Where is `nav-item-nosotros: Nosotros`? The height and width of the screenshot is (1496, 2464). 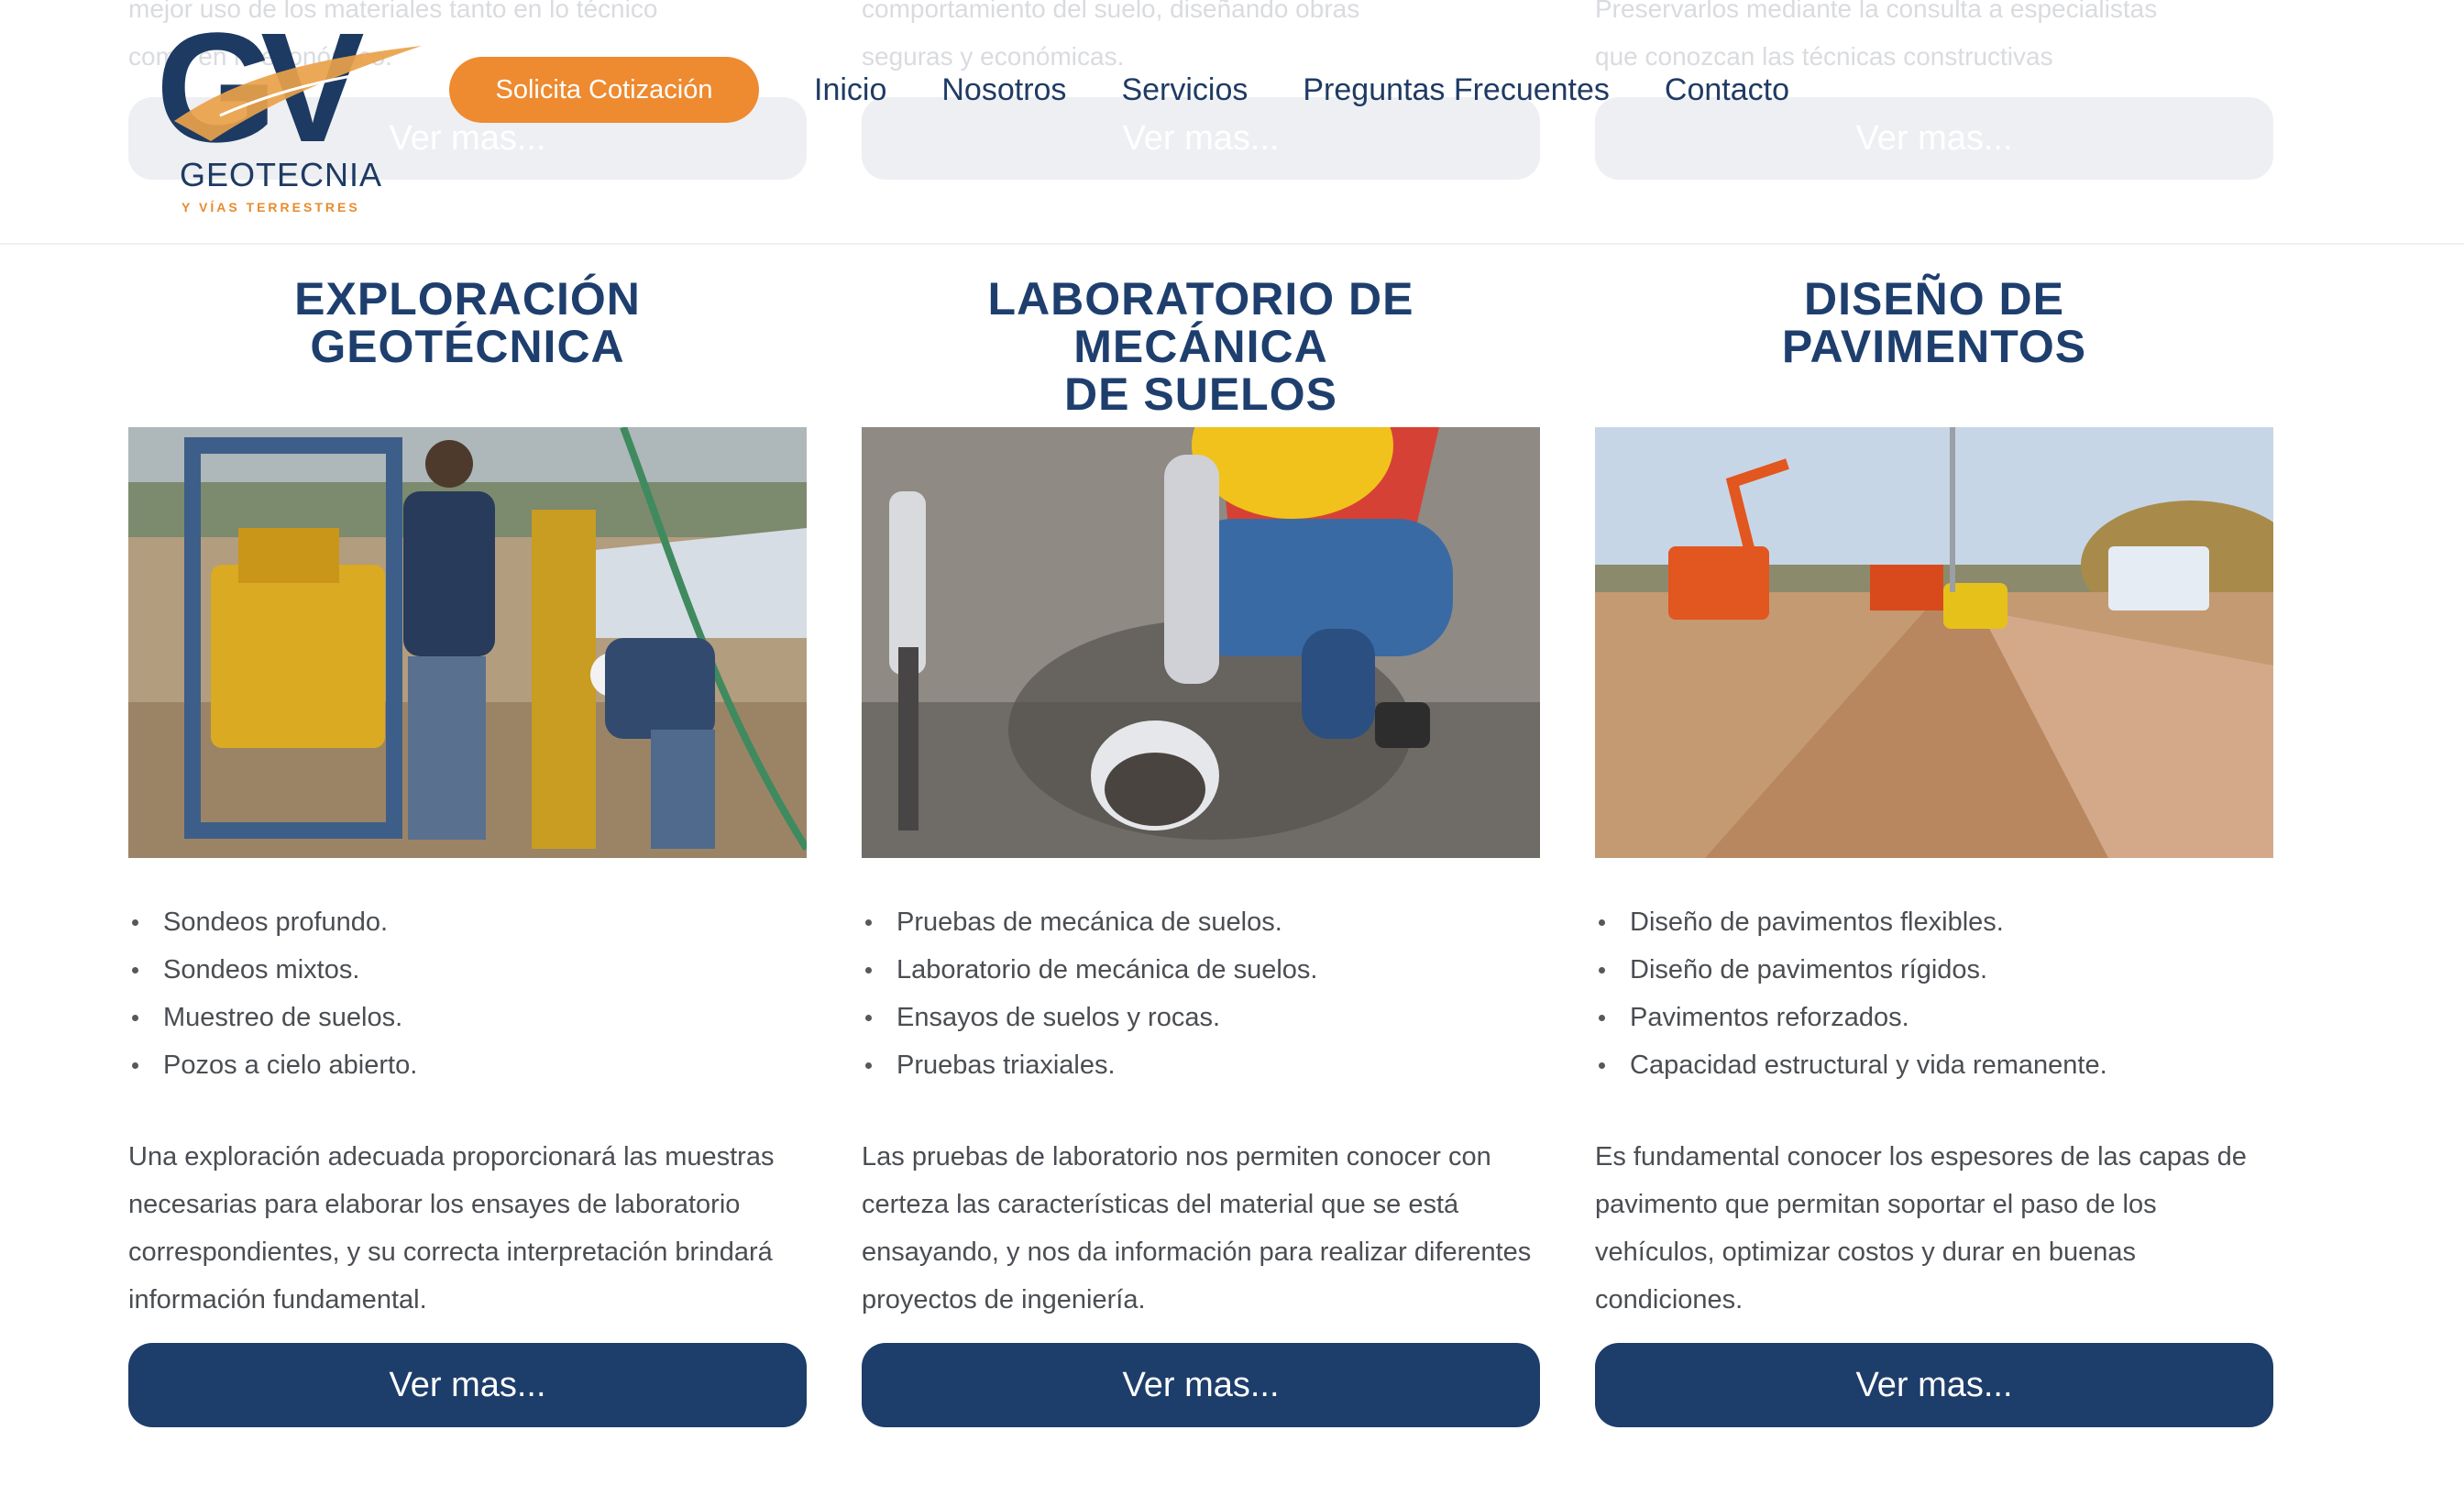
nav-item-nosotros: Nosotros is located at coordinates (1003, 90).